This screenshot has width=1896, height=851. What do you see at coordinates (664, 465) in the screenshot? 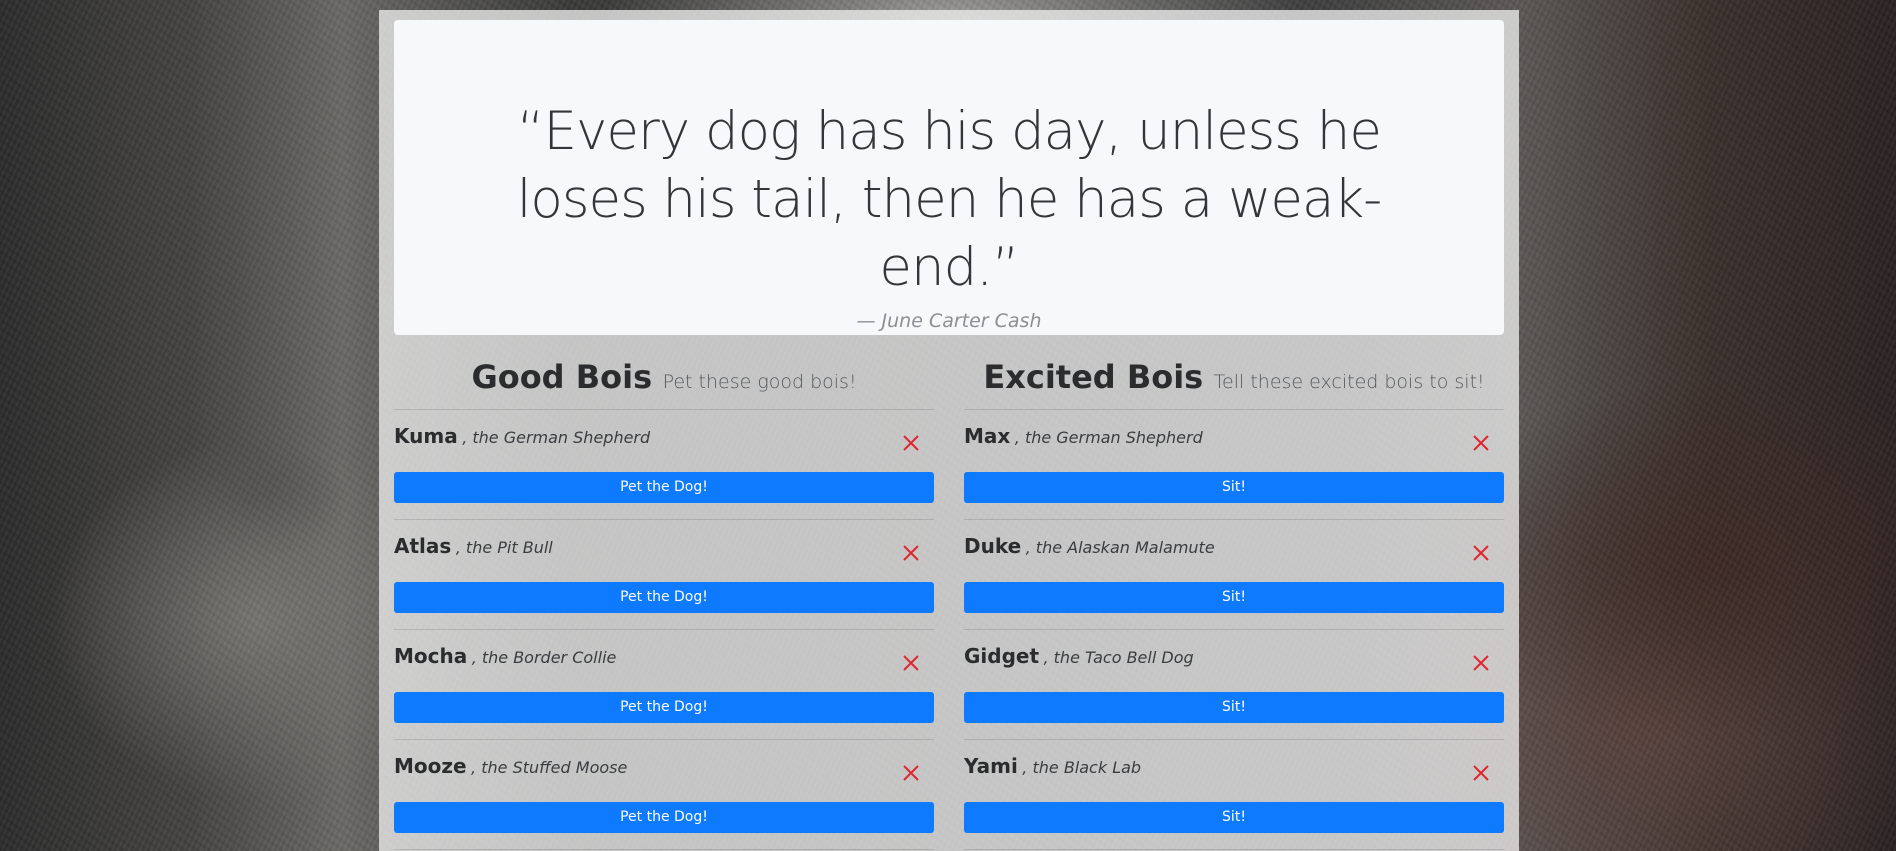
I see `dog-list-item: Kuma , the German Shepherd Pet the Dog!` at bounding box center [664, 465].